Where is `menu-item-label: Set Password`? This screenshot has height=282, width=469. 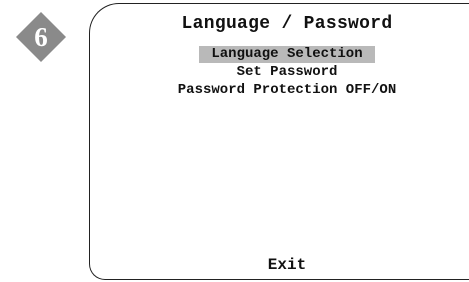
menu-item-label: Set Password is located at coordinates (287, 72).